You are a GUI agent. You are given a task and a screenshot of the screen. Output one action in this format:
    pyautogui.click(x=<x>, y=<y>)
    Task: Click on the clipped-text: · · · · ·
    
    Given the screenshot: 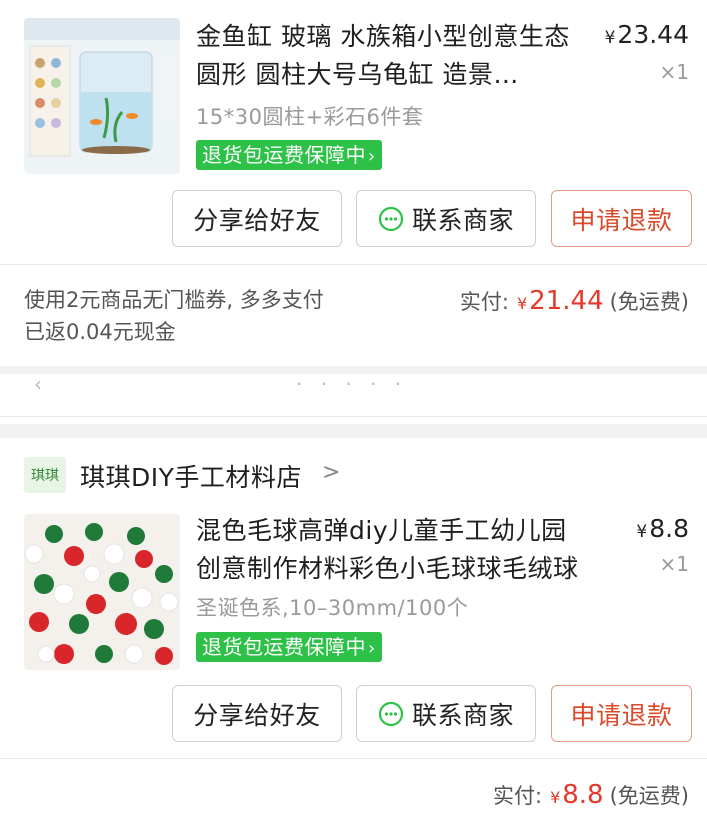 What is the action you would take?
    pyautogui.click(x=352, y=386)
    